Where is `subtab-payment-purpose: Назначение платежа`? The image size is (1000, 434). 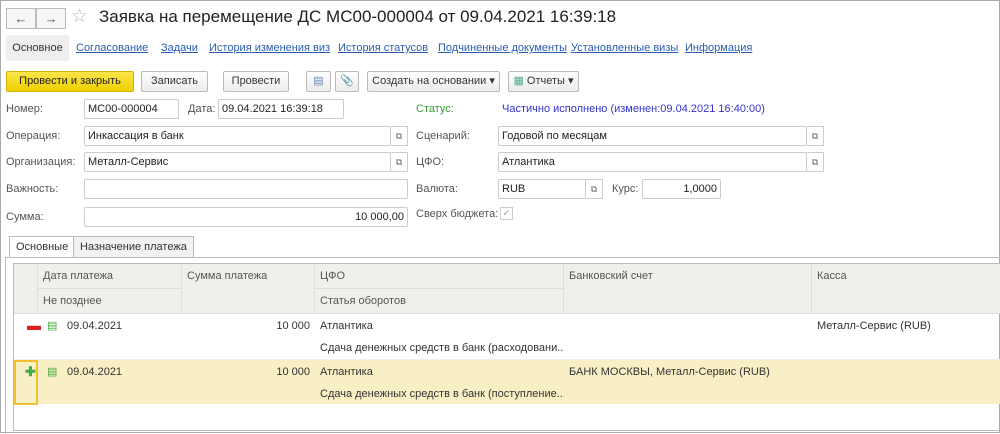 subtab-payment-purpose: Назначение платежа is located at coordinates (133, 247).